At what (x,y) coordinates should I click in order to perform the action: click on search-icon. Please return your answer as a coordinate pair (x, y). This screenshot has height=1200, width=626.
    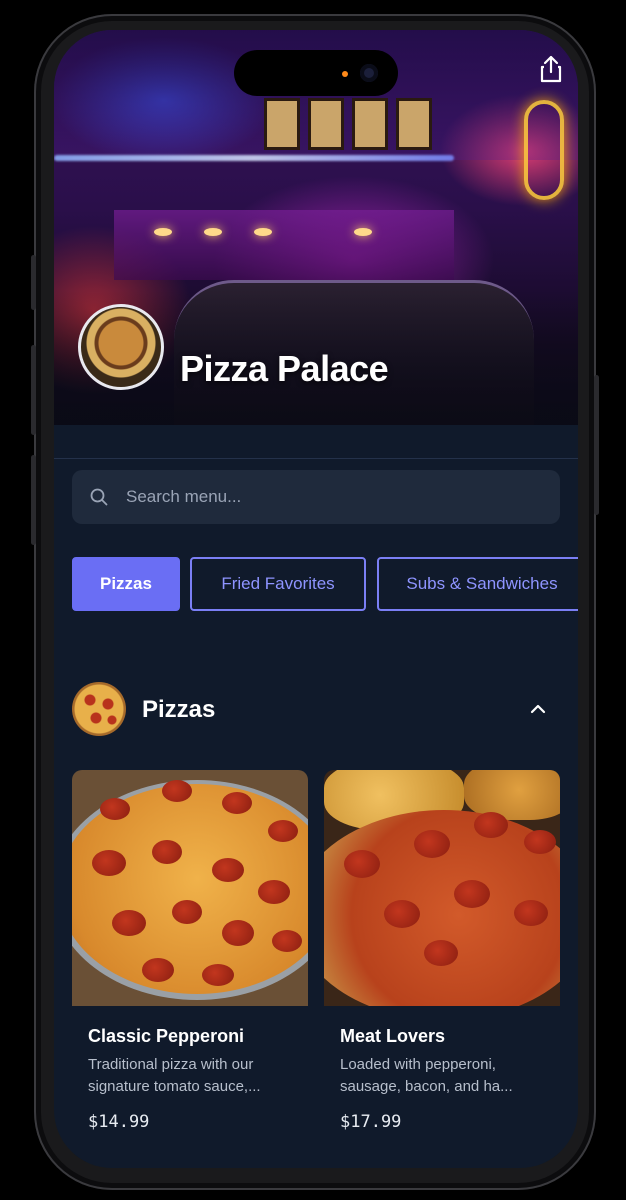
    Looking at the image, I should click on (99, 497).